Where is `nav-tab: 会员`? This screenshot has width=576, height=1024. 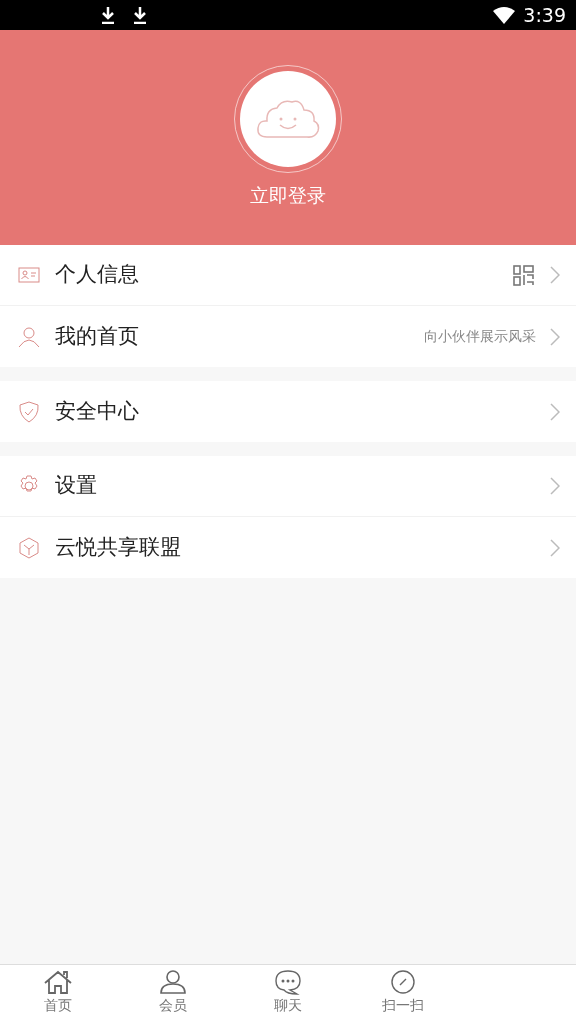 nav-tab: 会员 is located at coordinates (173, 994).